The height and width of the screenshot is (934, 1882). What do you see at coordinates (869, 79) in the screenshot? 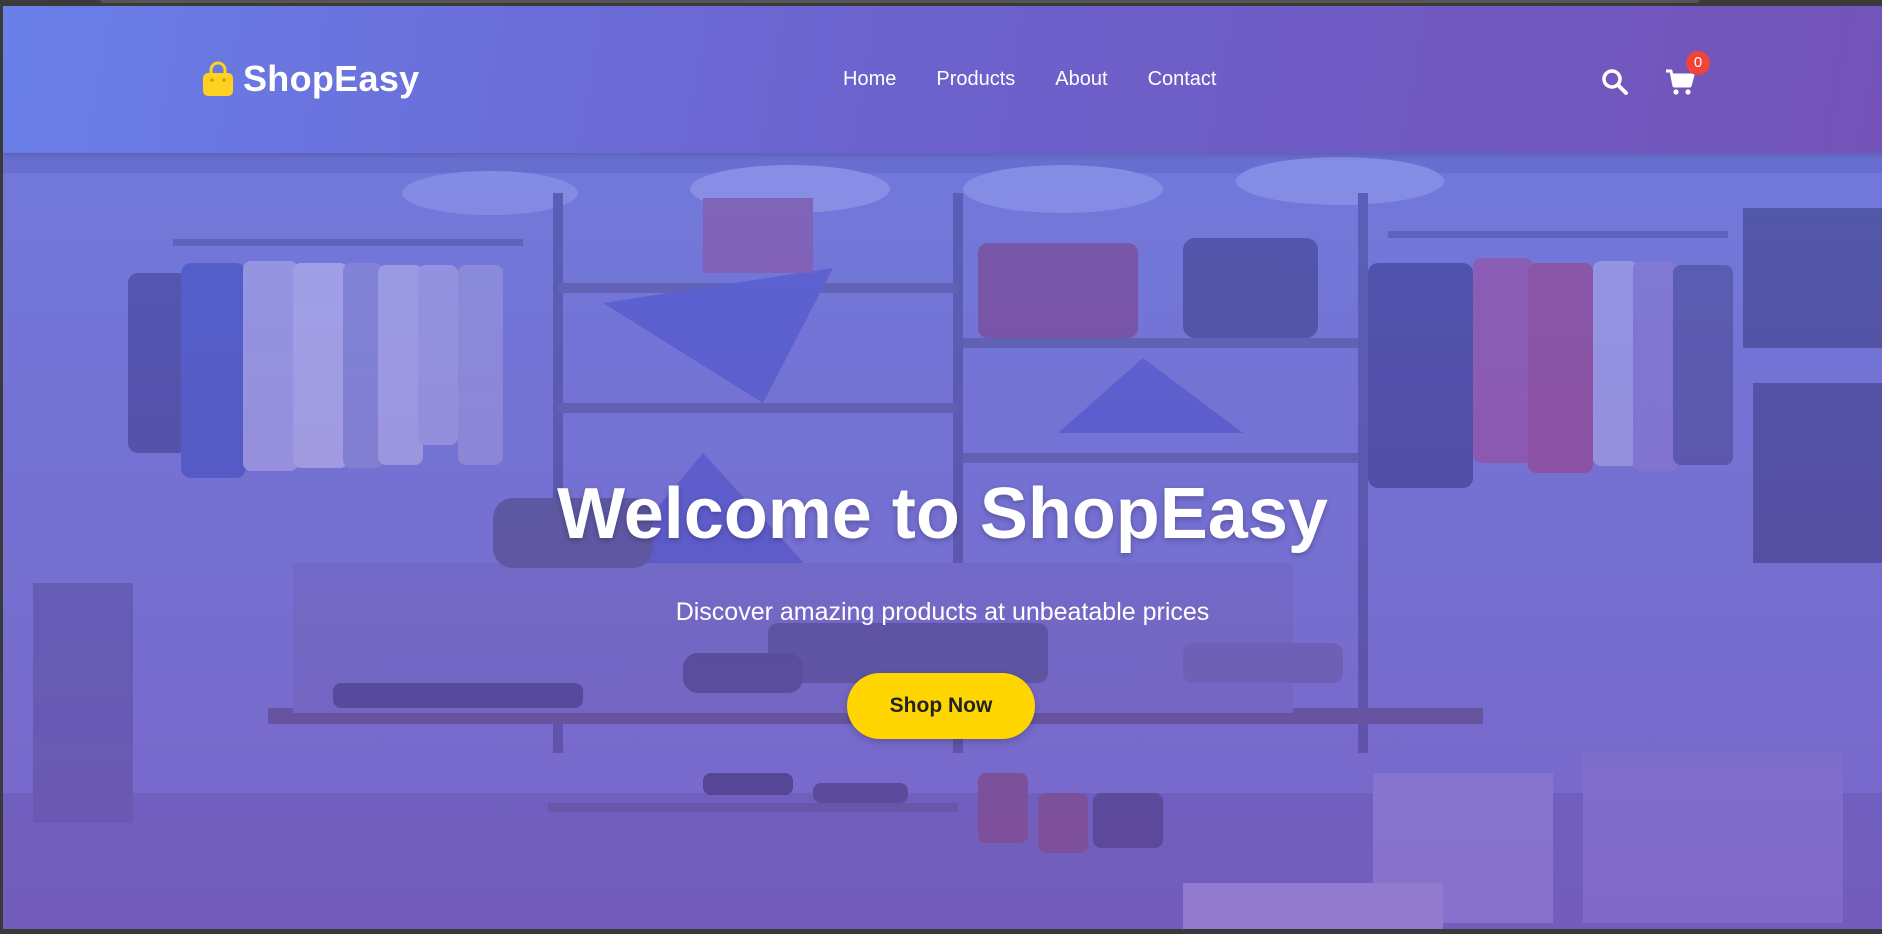
I see `nav-link-home: Home` at bounding box center [869, 79].